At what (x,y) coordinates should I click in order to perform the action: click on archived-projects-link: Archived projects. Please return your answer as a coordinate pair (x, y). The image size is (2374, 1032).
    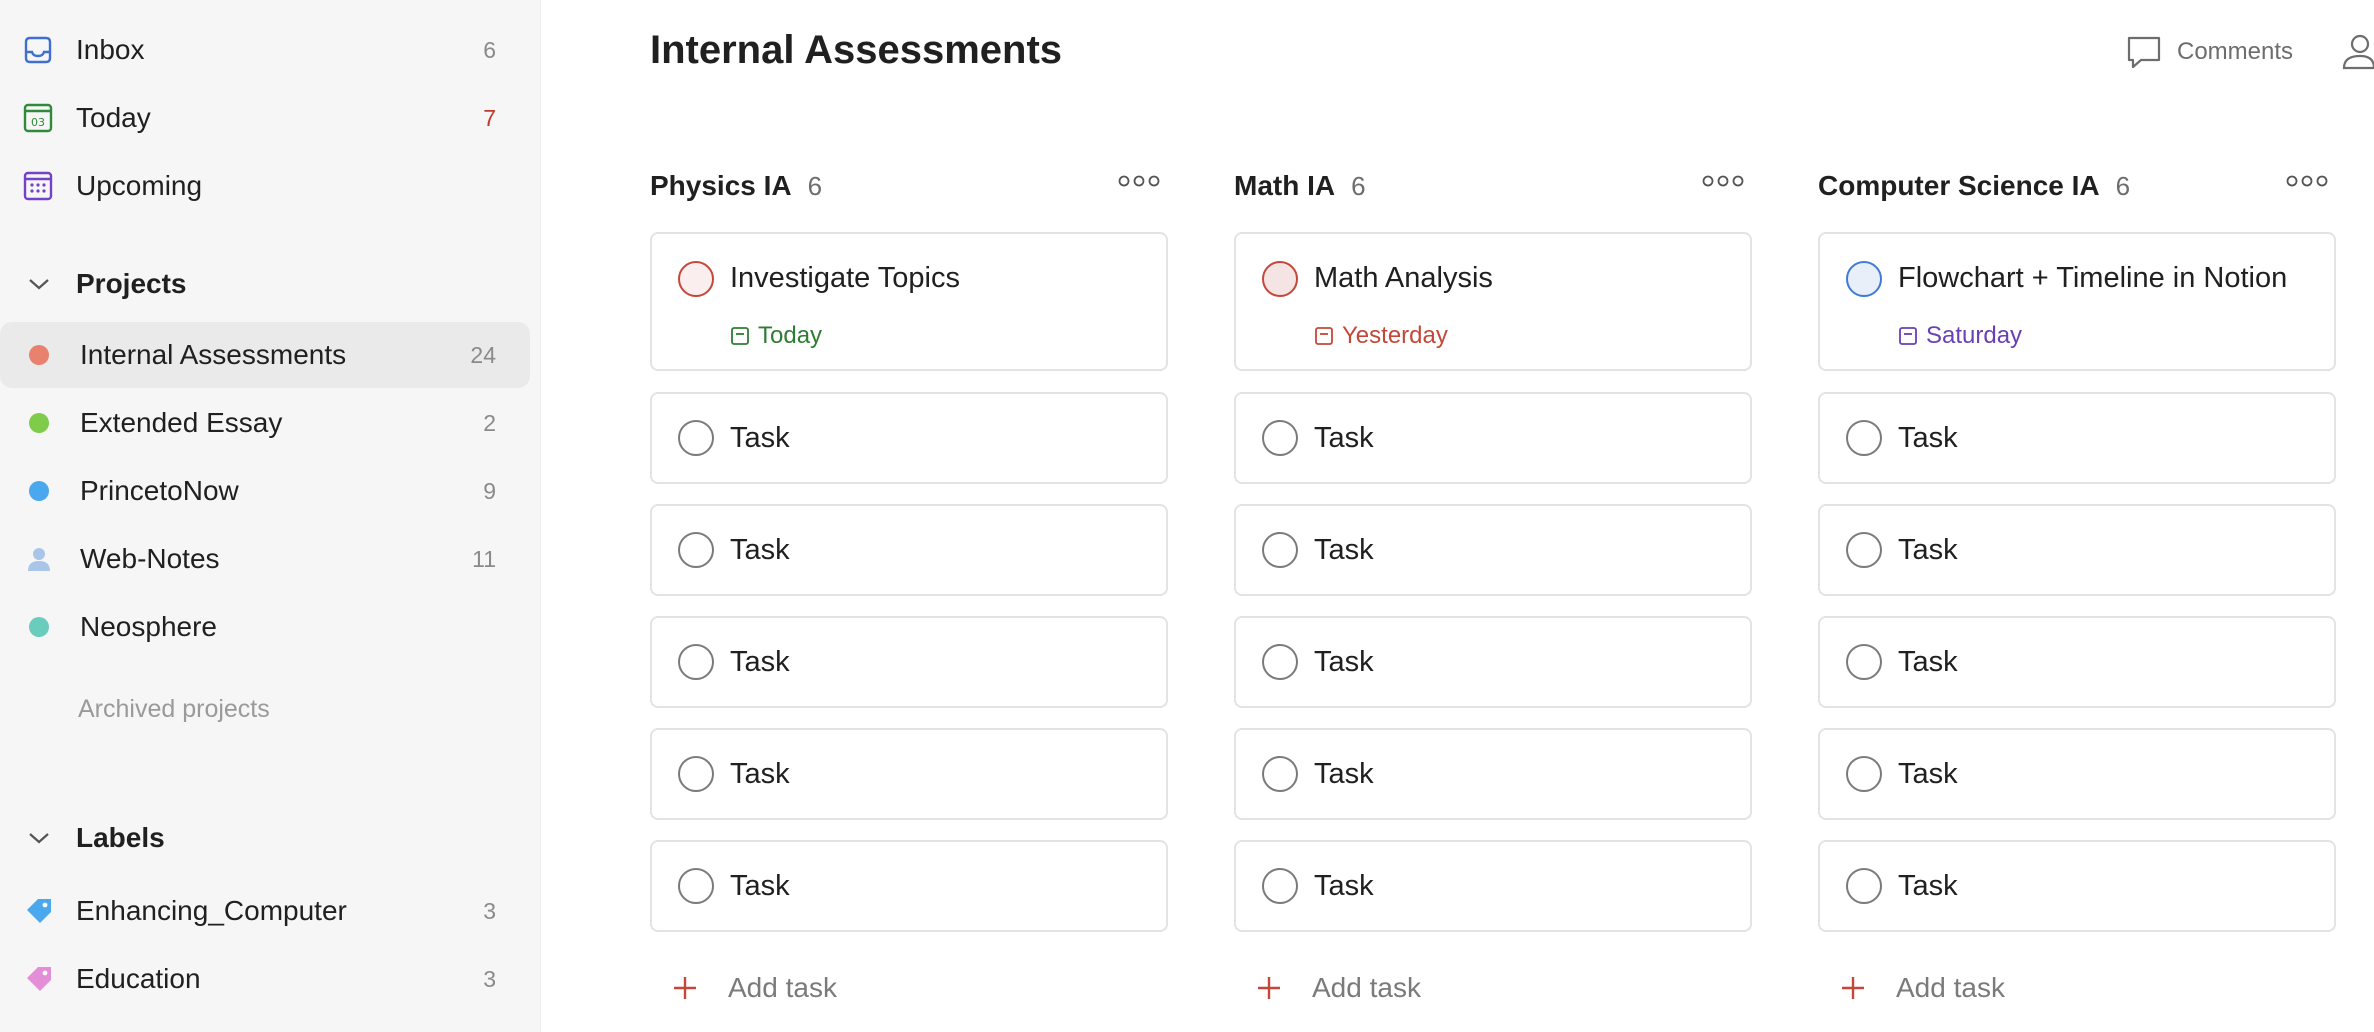
    Looking at the image, I should click on (174, 709).